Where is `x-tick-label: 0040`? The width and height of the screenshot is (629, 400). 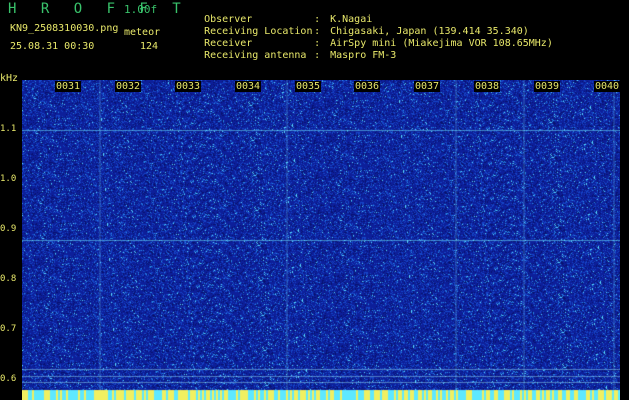
x-tick-label: 0040 is located at coordinates (607, 86).